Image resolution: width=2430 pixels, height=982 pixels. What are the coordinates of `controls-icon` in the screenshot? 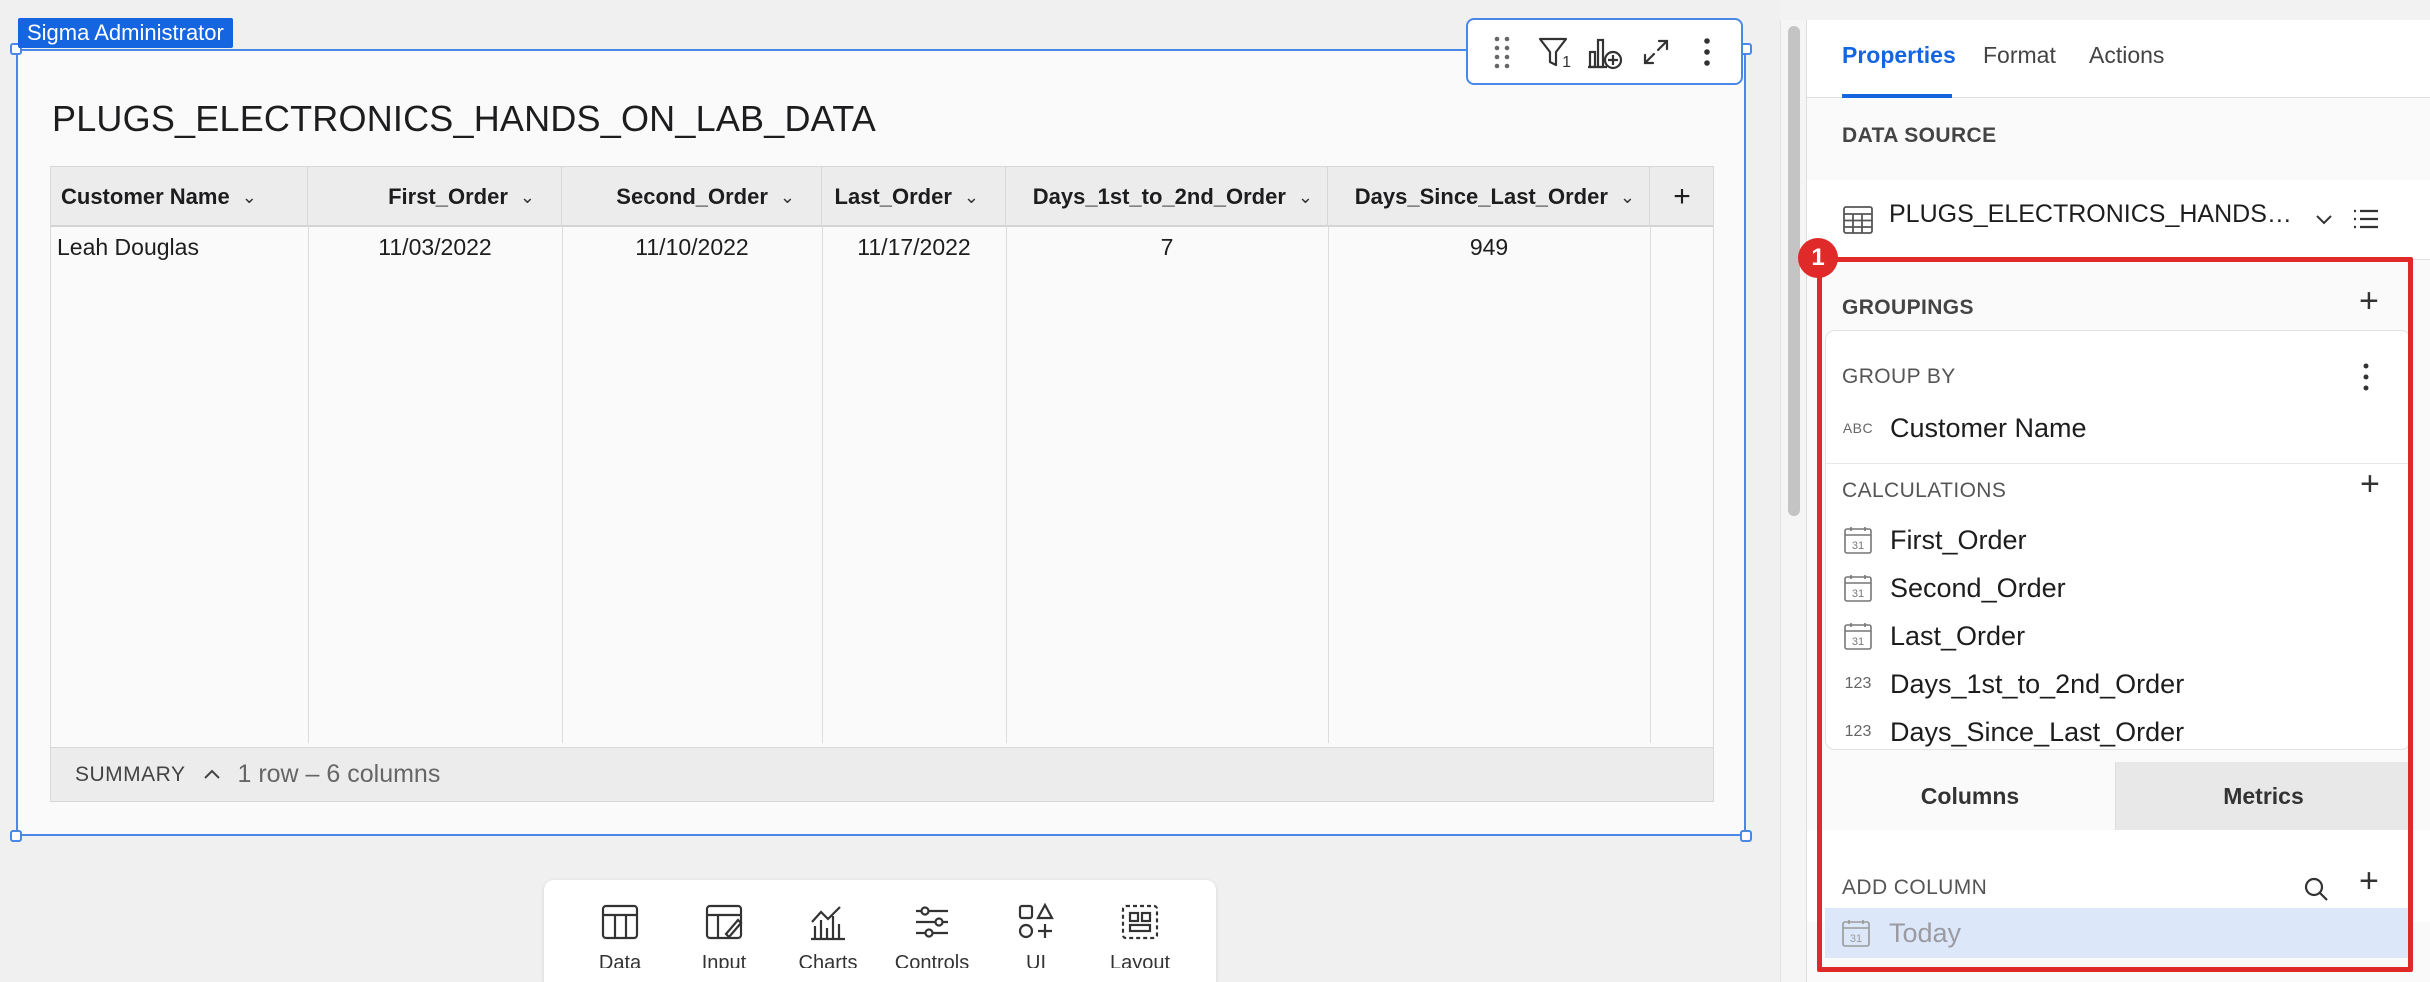 It's located at (932, 922).